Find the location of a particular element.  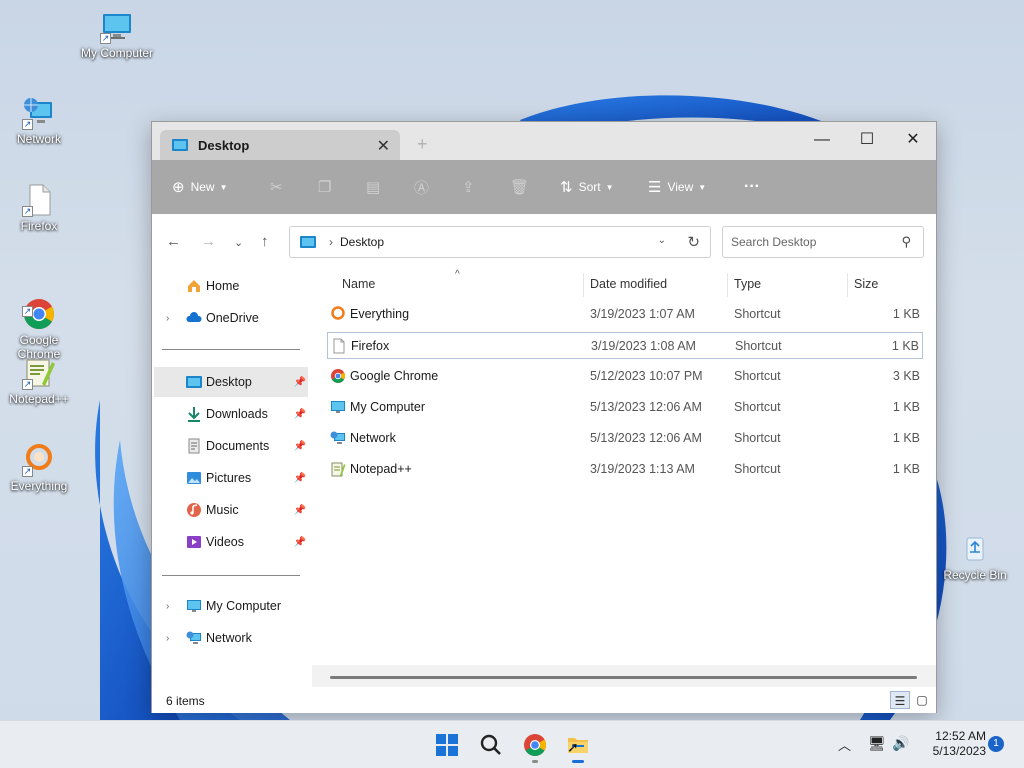

recycle-bin-icon is located at coordinates (975, 549).